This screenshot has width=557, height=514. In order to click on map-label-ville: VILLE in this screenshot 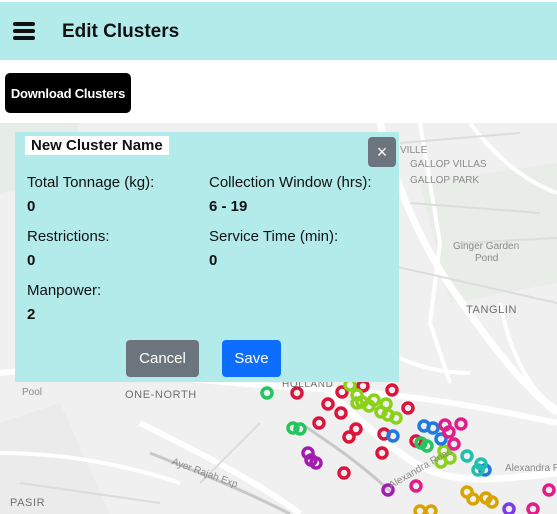, I will do `click(414, 150)`.